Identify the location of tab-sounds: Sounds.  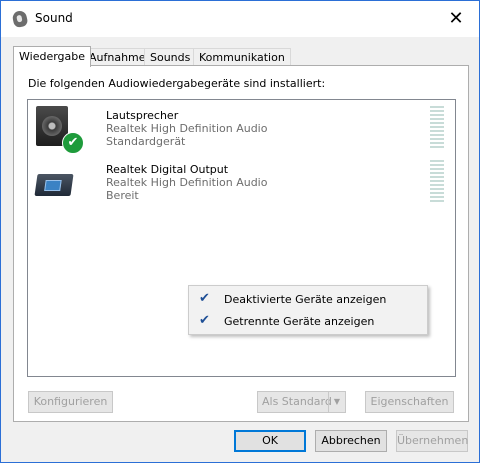
(170, 57).